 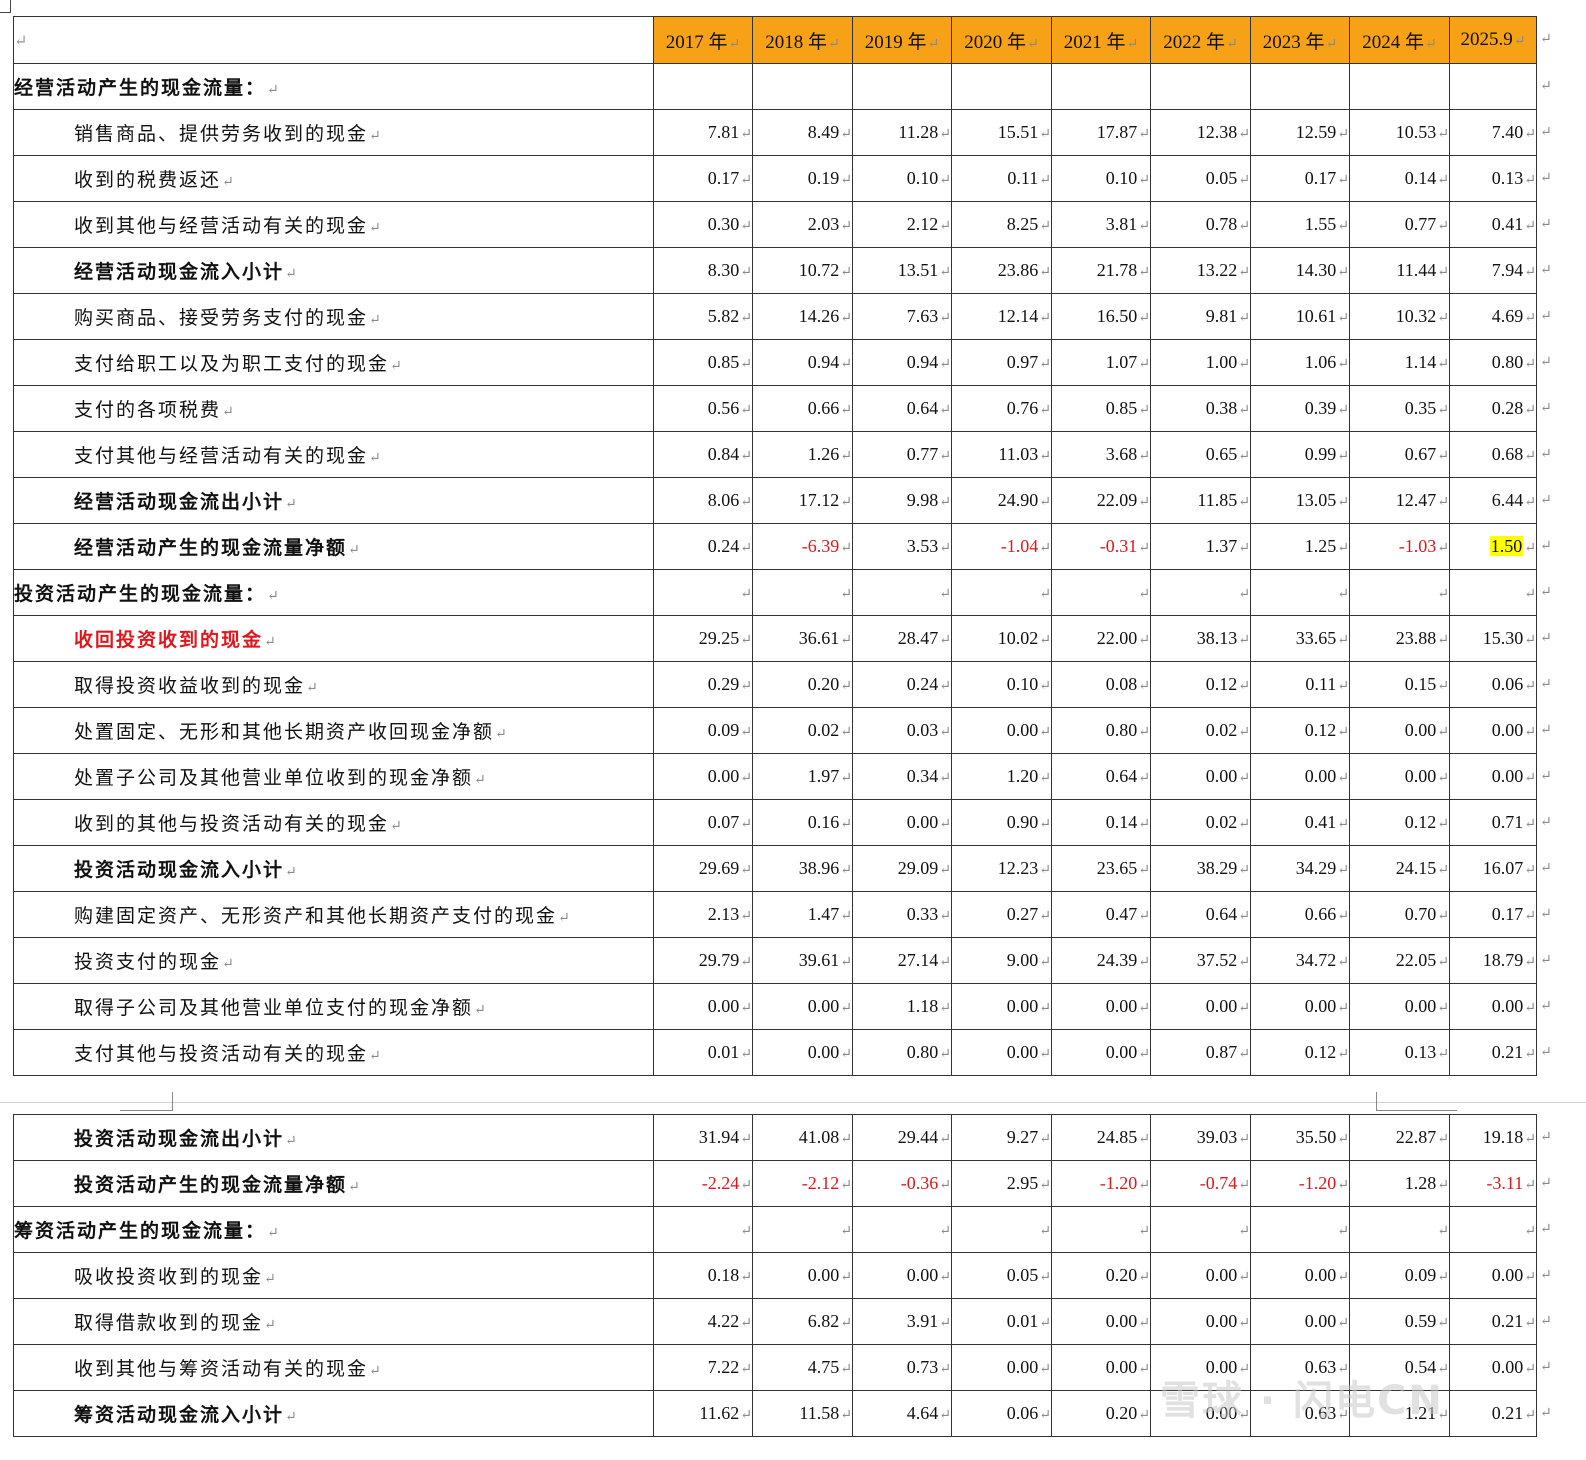 I want to click on value-cell: 8.06↵, so click(x=703, y=500).